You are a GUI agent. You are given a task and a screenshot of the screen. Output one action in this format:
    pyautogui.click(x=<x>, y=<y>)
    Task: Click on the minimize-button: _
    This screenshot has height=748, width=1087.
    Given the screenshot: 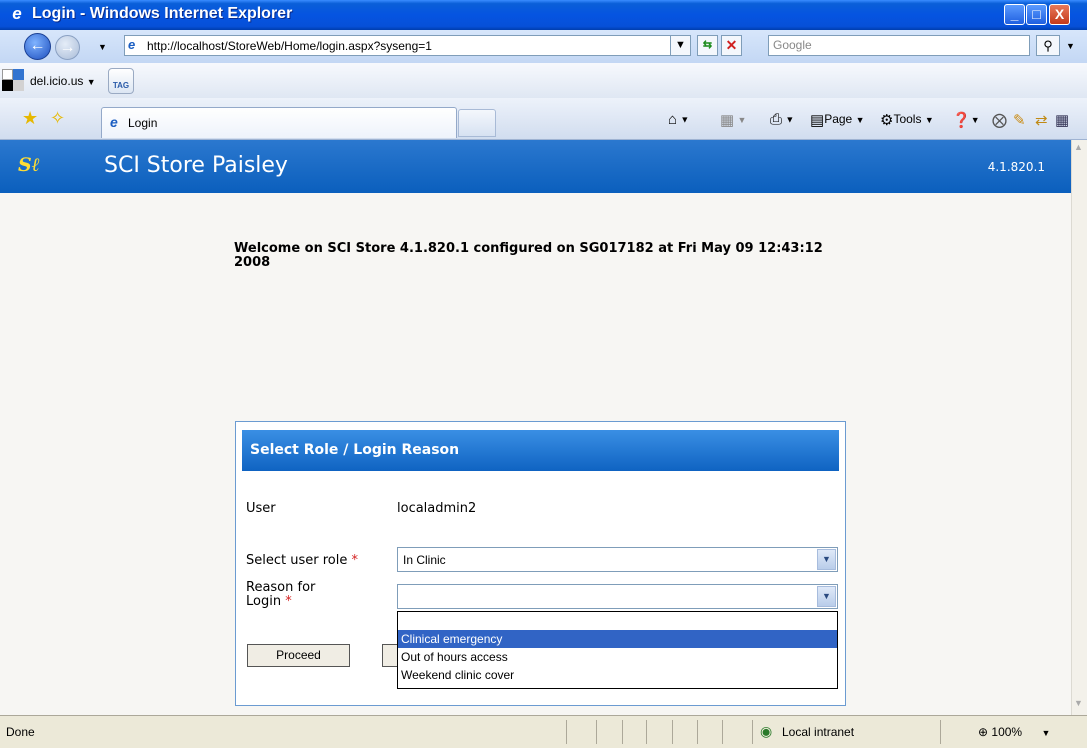 What is the action you would take?
    pyautogui.click(x=1014, y=14)
    